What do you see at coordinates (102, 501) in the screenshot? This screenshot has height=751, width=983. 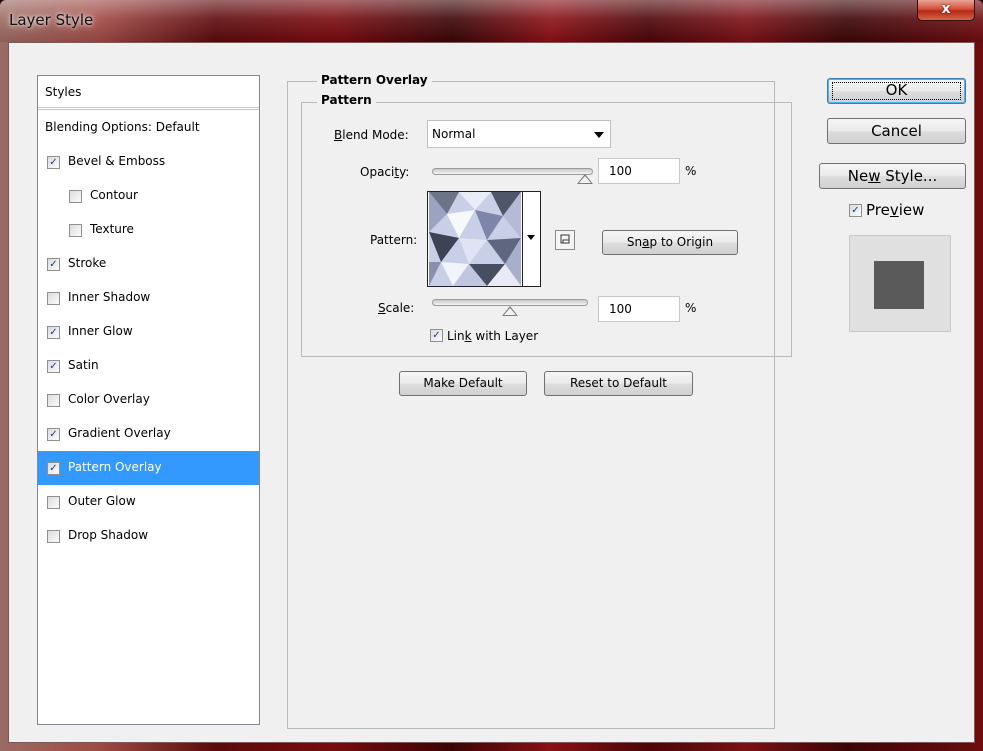 I see `style-item-label: Outer Glow` at bounding box center [102, 501].